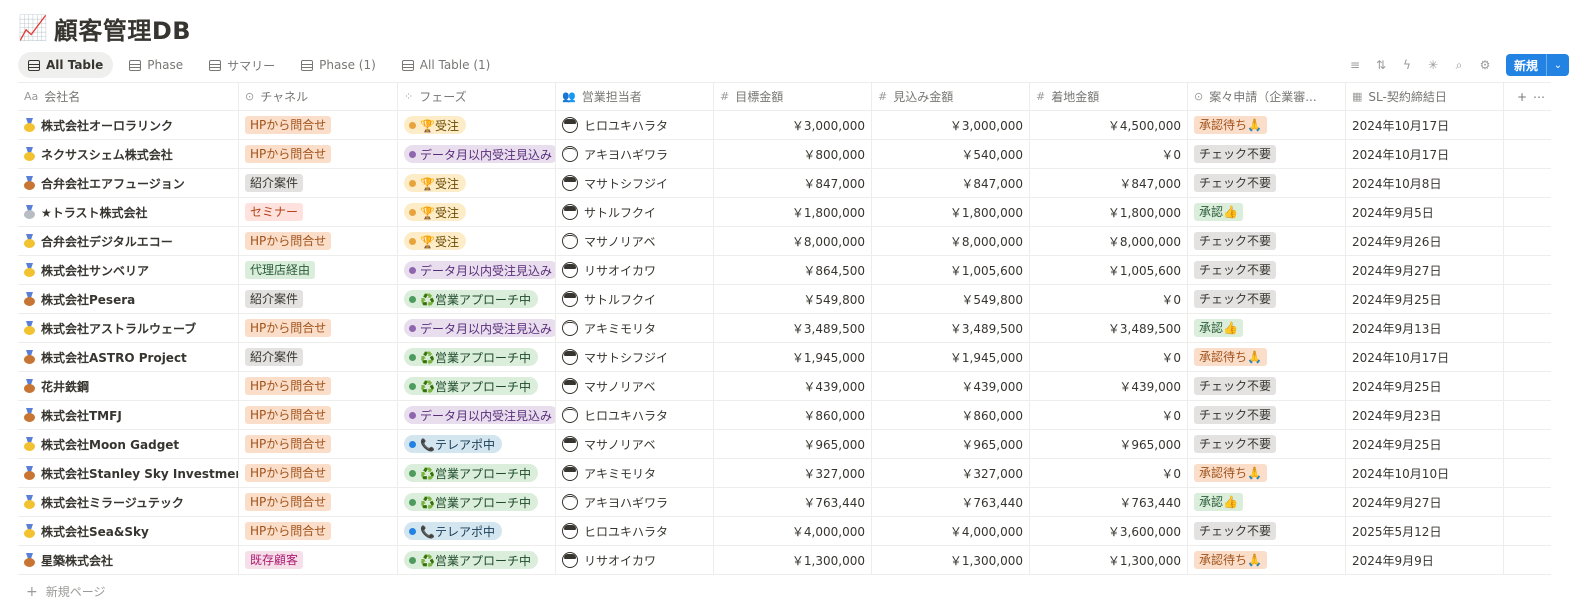 The image size is (1585, 612). What do you see at coordinates (446, 65) in the screenshot?
I see `tab-all-table-1: All Table (1)` at bounding box center [446, 65].